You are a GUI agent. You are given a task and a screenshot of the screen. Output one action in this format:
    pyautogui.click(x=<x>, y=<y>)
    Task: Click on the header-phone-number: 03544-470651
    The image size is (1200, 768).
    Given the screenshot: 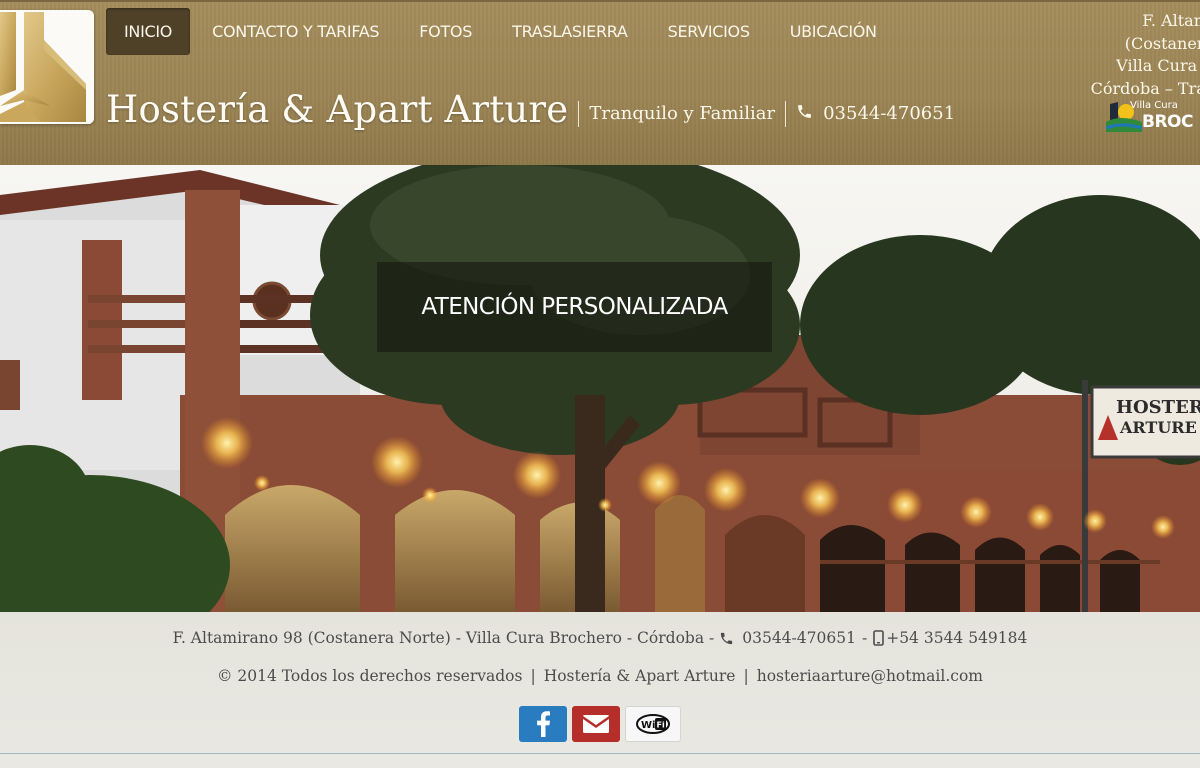 What is the action you would take?
    pyautogui.click(x=889, y=113)
    